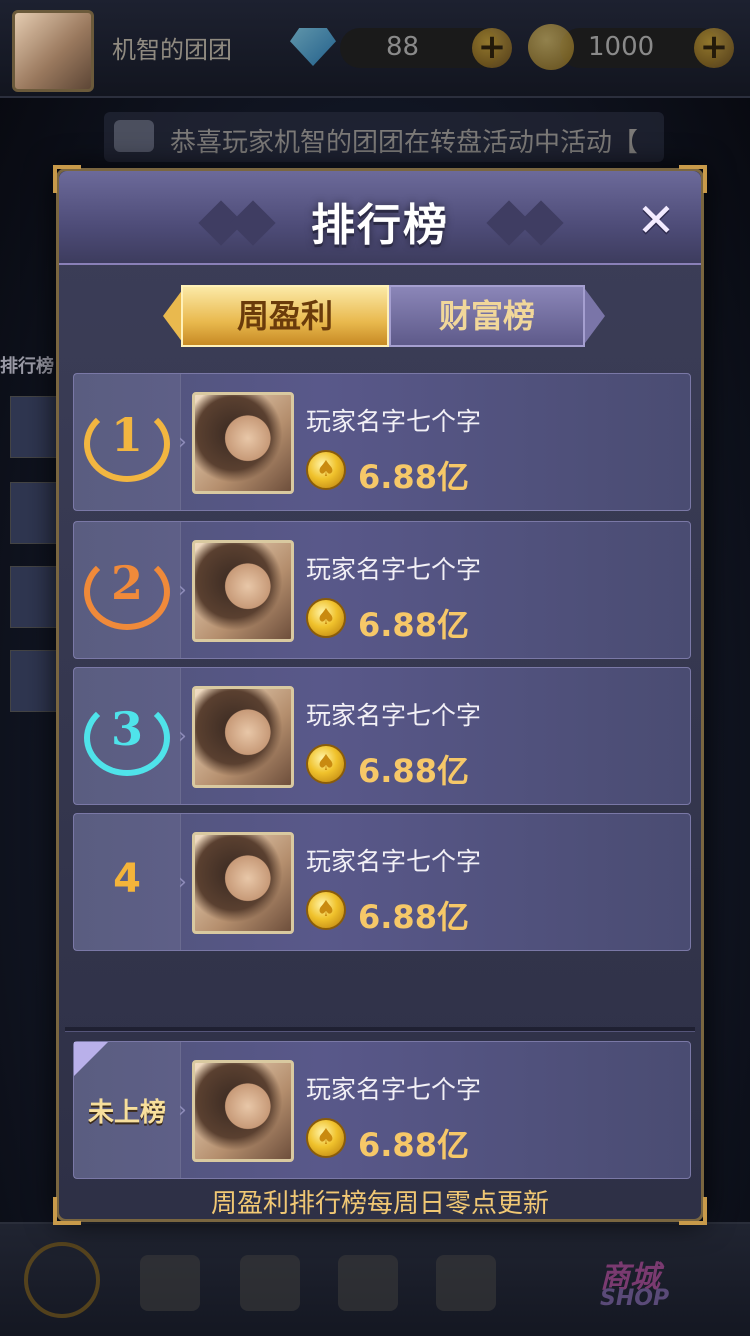  I want to click on tab-right-arrow-icon, so click(595, 316).